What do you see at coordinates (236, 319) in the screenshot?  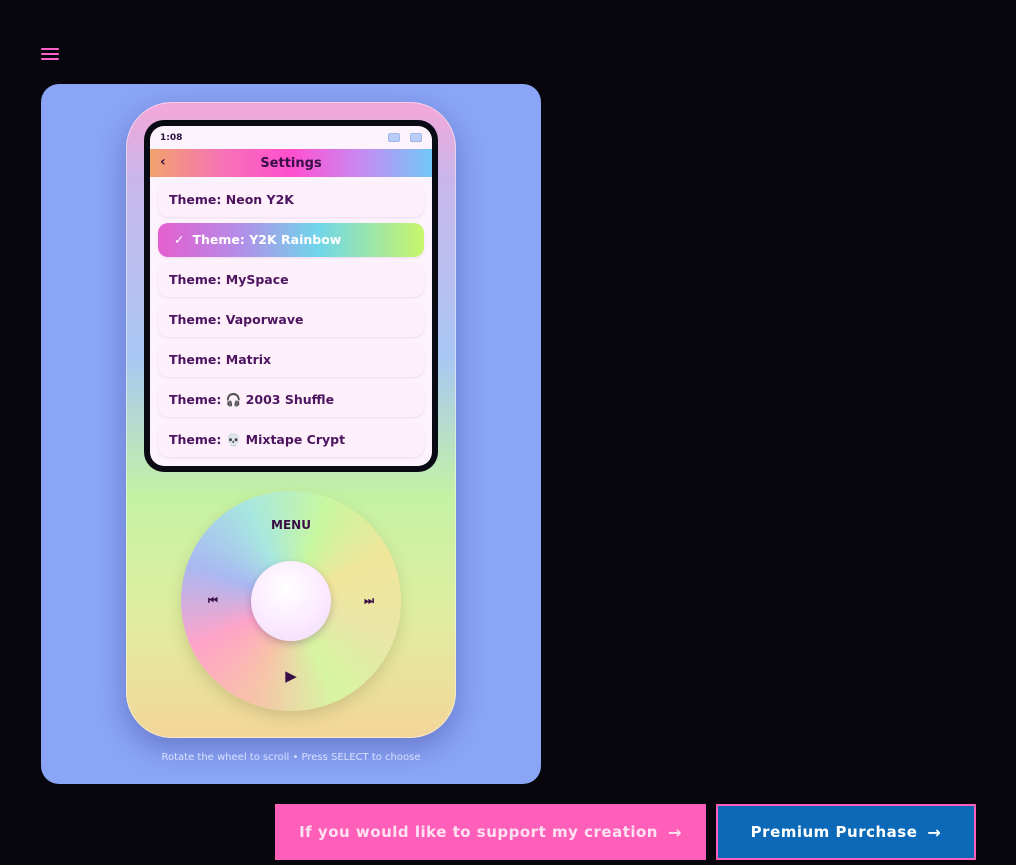 I see `theme-label: Theme: Vaporwave` at bounding box center [236, 319].